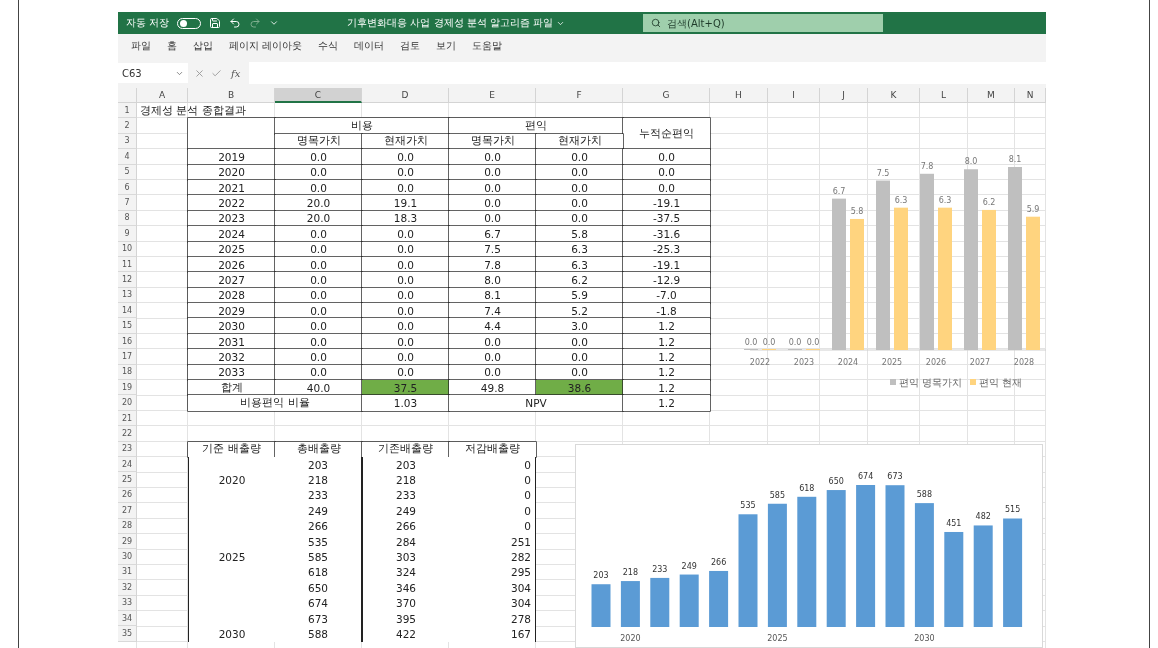 Image resolution: width=1158 pixels, height=648 pixels. I want to click on table-cell: 5.8, so click(579, 234).